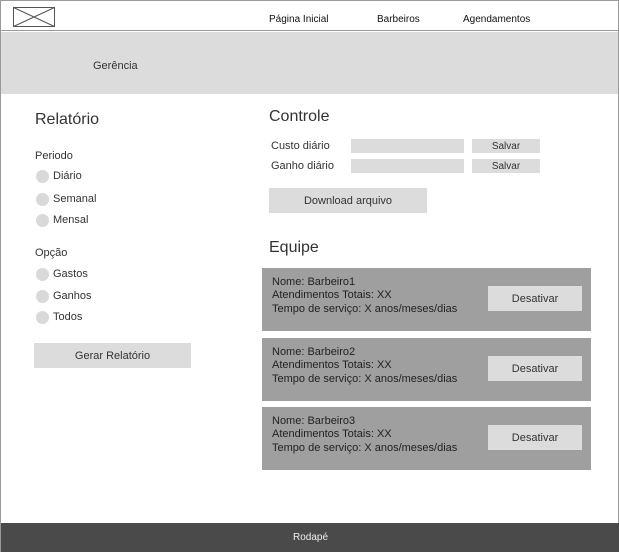  Describe the element at coordinates (314, 421) in the screenshot. I see `member-name: Nome: Barbeiro3` at that location.